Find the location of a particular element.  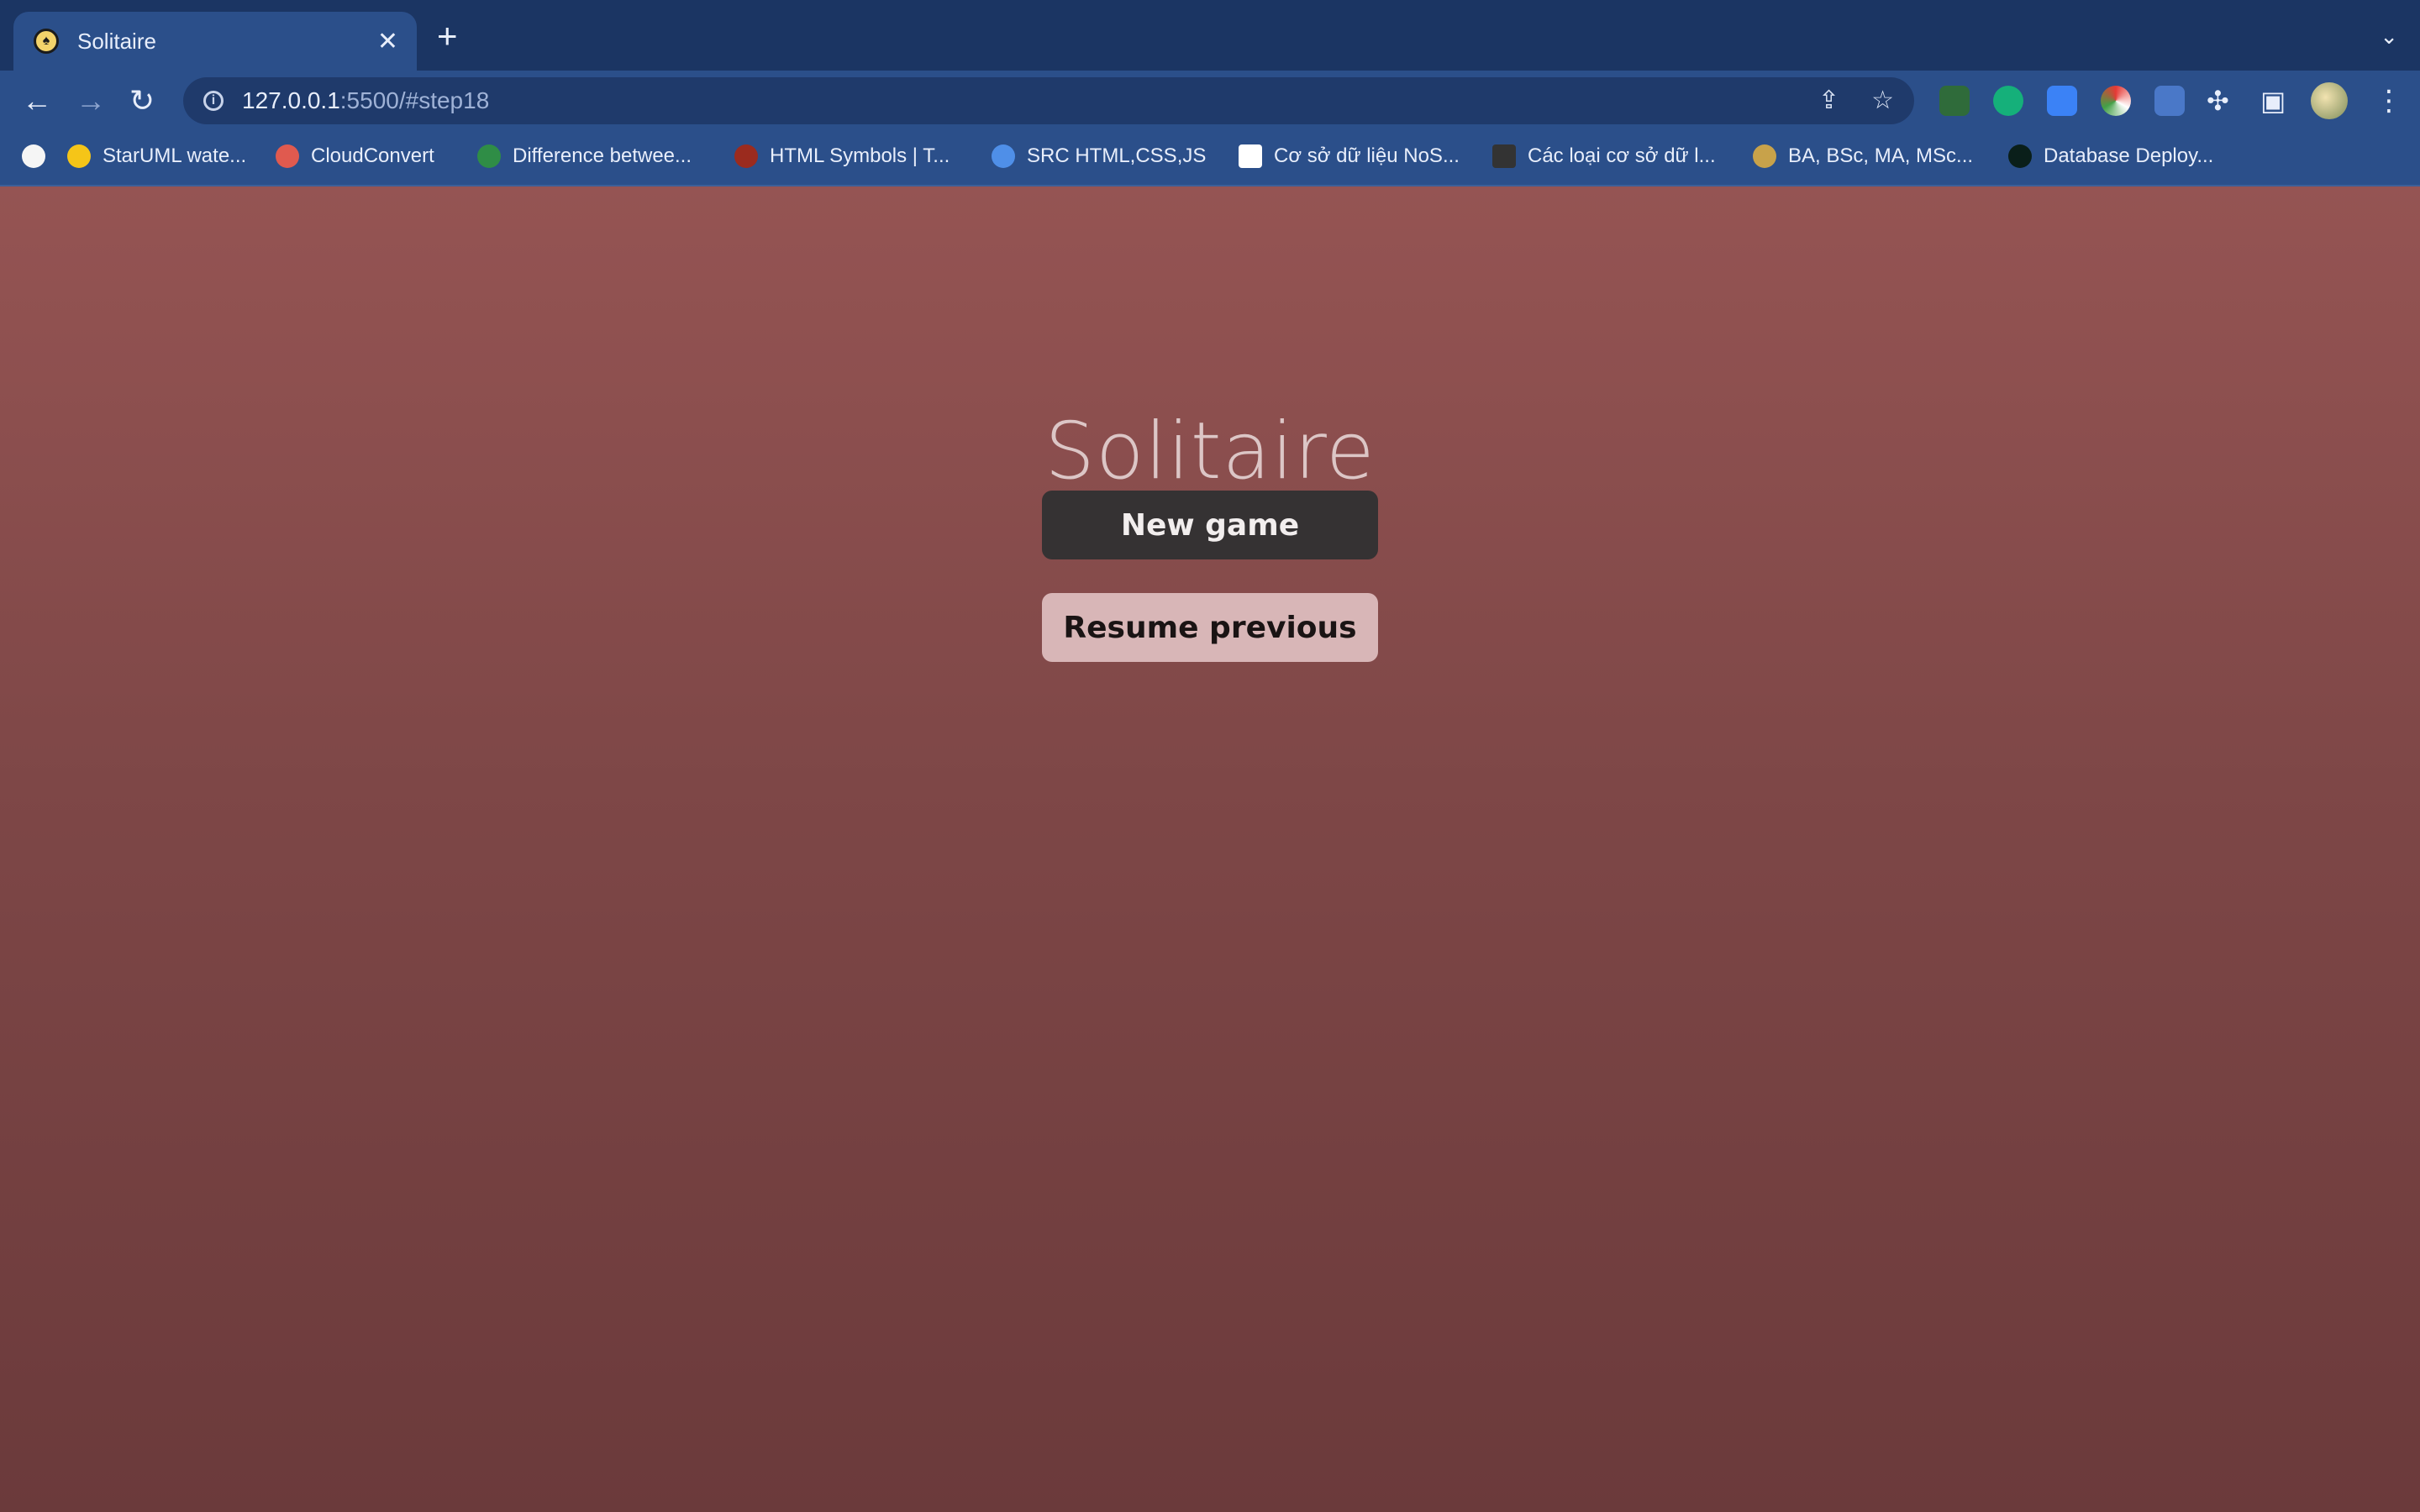

url-path: :5500/#step18 is located at coordinates (414, 100).